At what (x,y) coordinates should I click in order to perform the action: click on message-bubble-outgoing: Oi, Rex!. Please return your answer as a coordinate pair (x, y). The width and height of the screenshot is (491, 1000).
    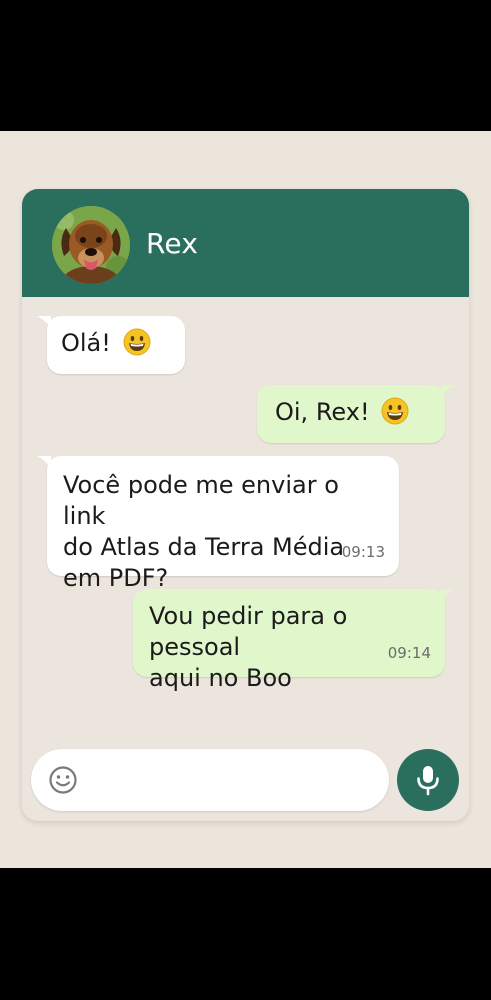
    Looking at the image, I should click on (356, 414).